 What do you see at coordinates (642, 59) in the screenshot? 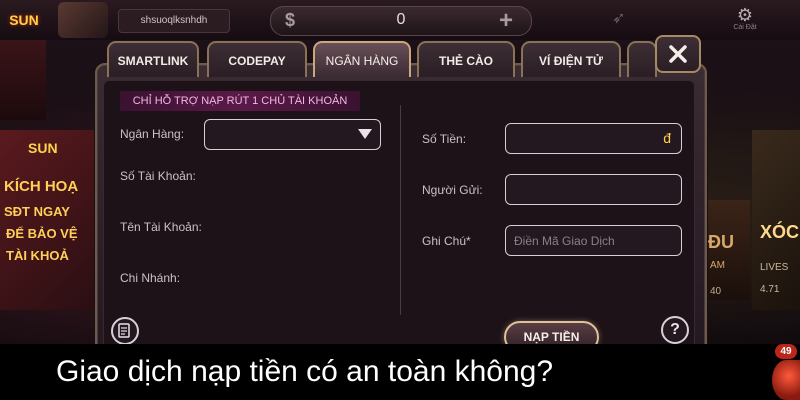
I see `tab-more` at bounding box center [642, 59].